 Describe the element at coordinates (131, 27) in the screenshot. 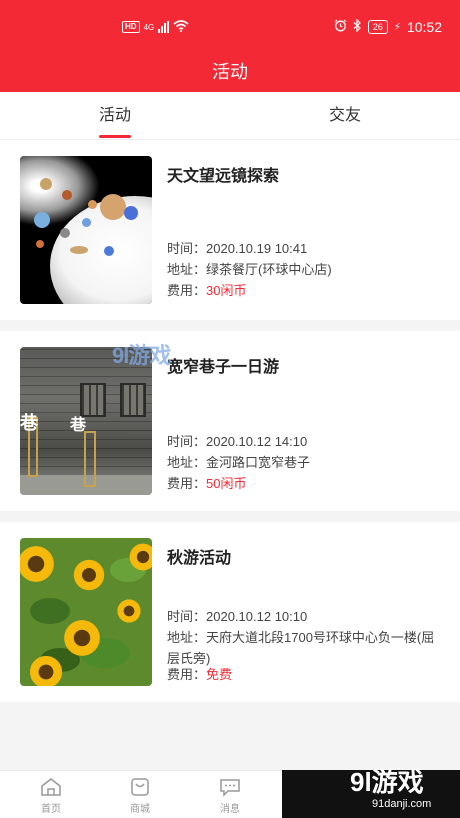

I see `hd-badge: HD` at that location.